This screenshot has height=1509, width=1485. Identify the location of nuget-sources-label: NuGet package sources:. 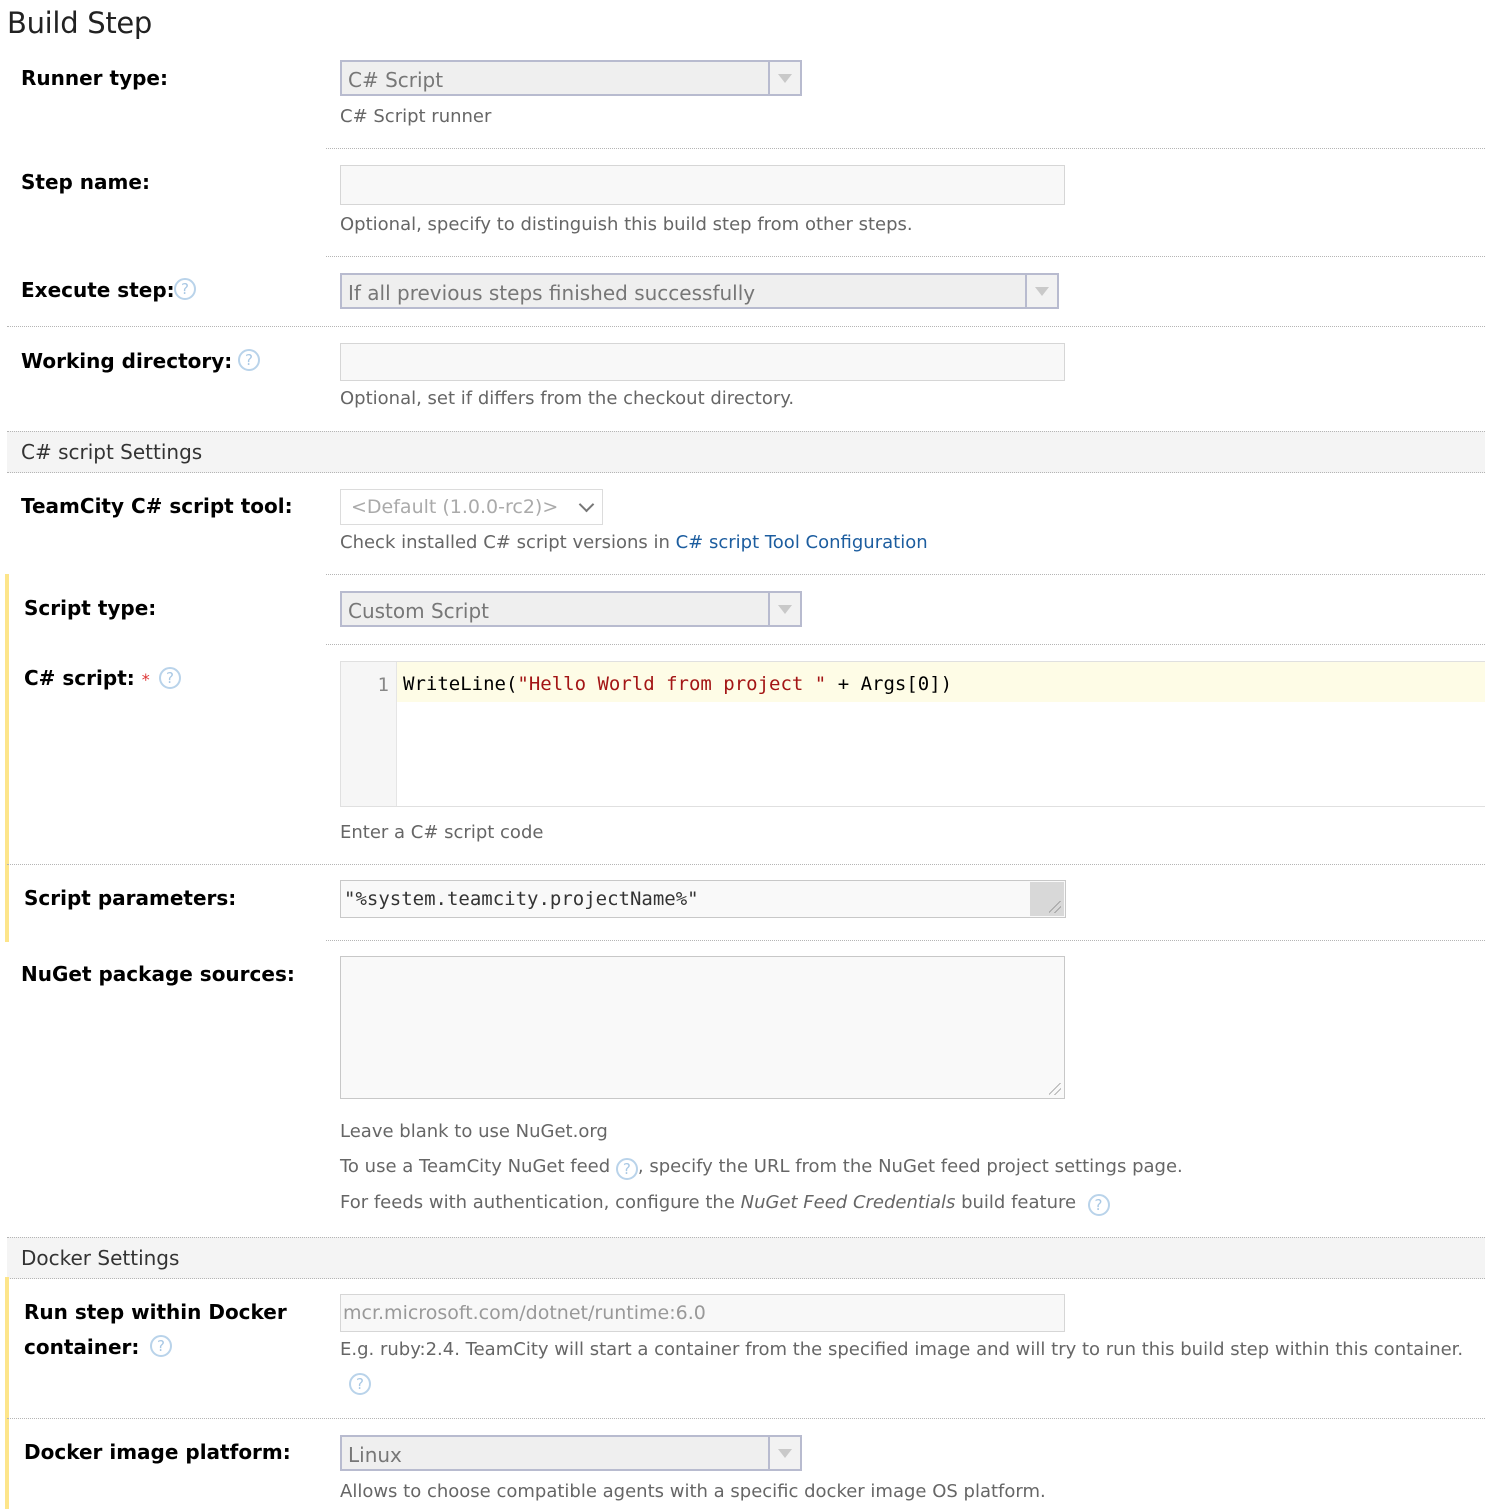
(158, 974).